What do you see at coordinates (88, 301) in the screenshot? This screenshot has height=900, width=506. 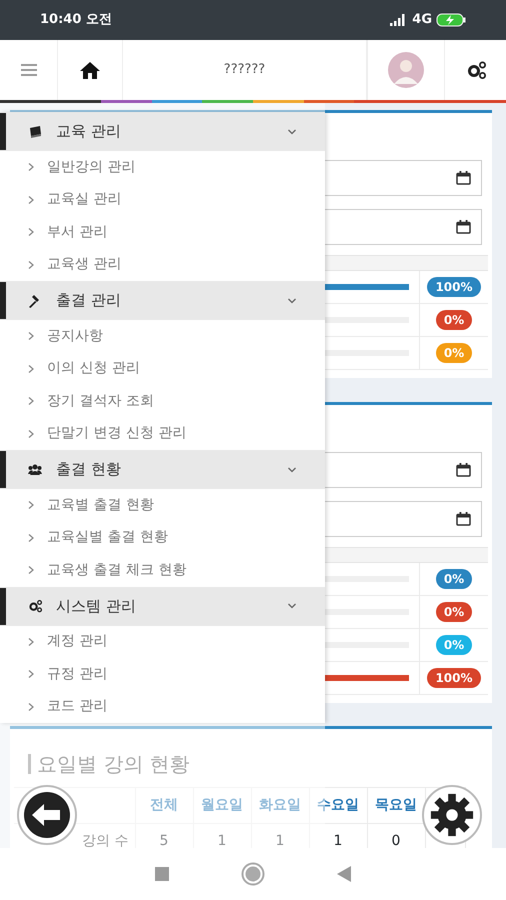 I see `section-title: 출결 관리` at bounding box center [88, 301].